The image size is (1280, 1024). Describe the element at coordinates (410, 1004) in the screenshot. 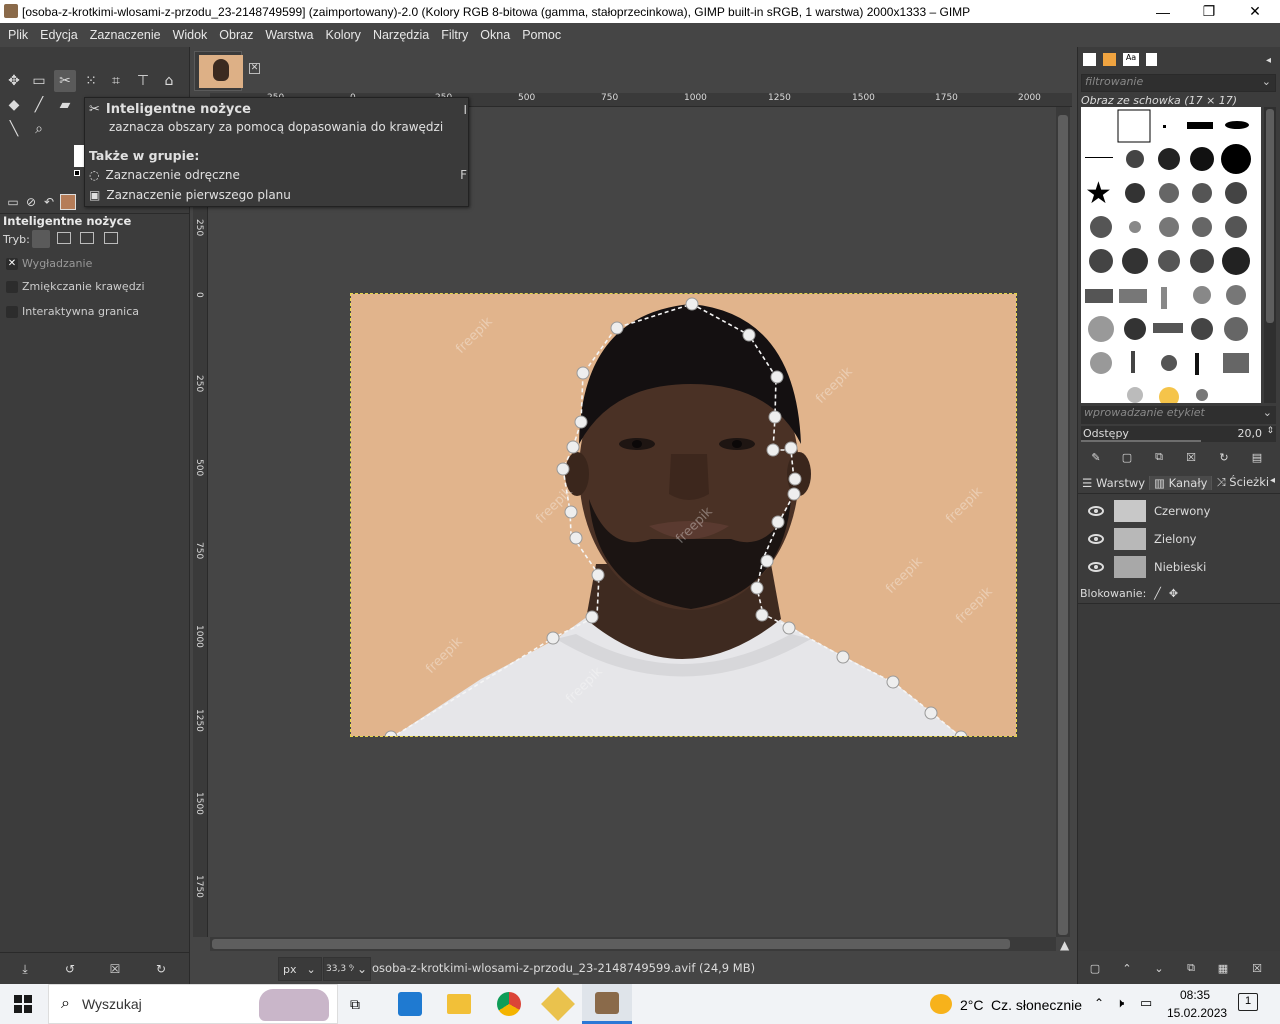

I see `vscode-taskbar-icon` at that location.